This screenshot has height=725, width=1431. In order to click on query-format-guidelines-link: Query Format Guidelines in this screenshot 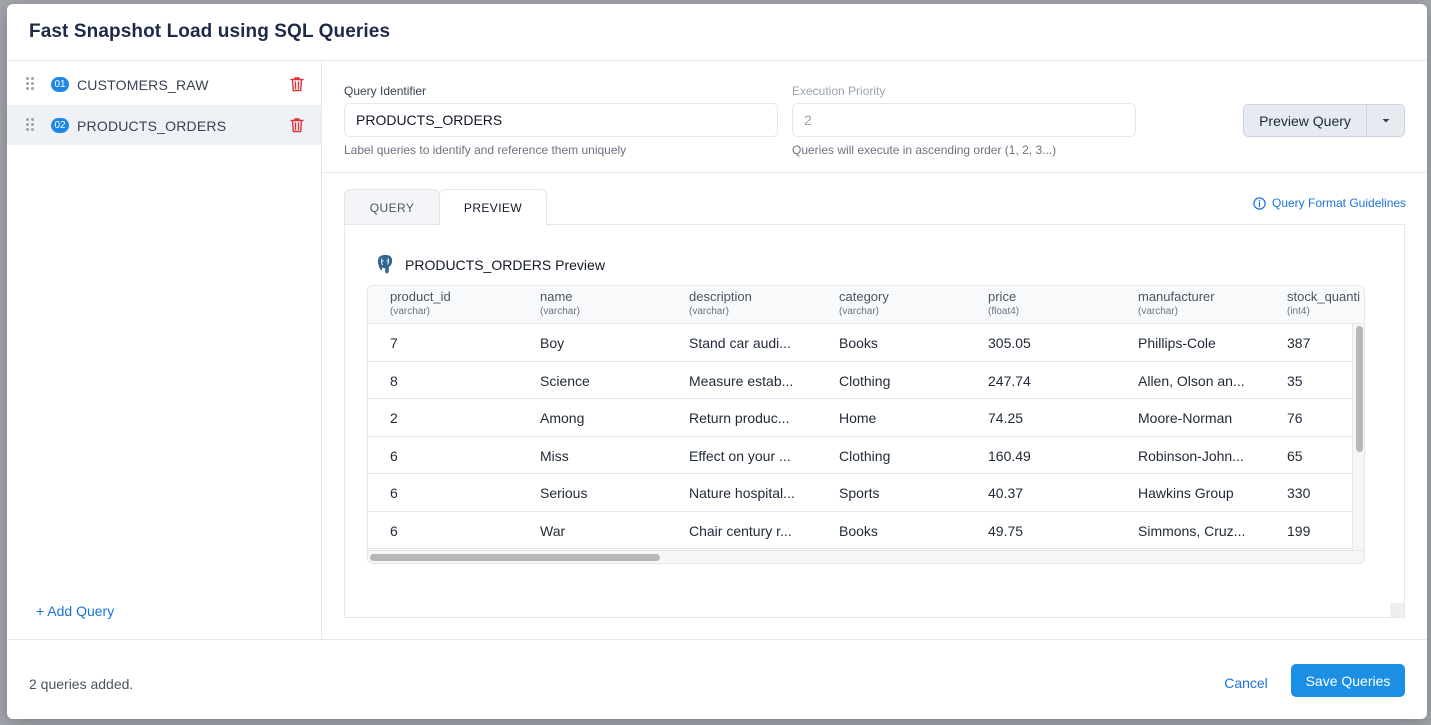, I will do `click(1329, 203)`.